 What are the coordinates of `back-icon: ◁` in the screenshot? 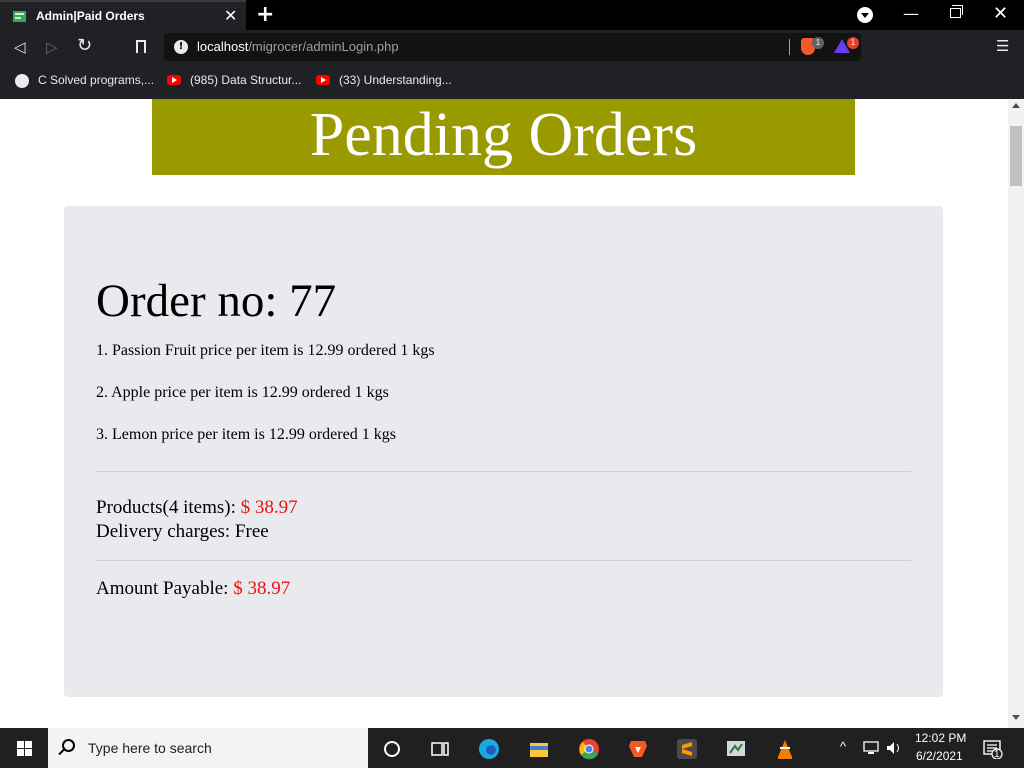 It's located at (20, 47).